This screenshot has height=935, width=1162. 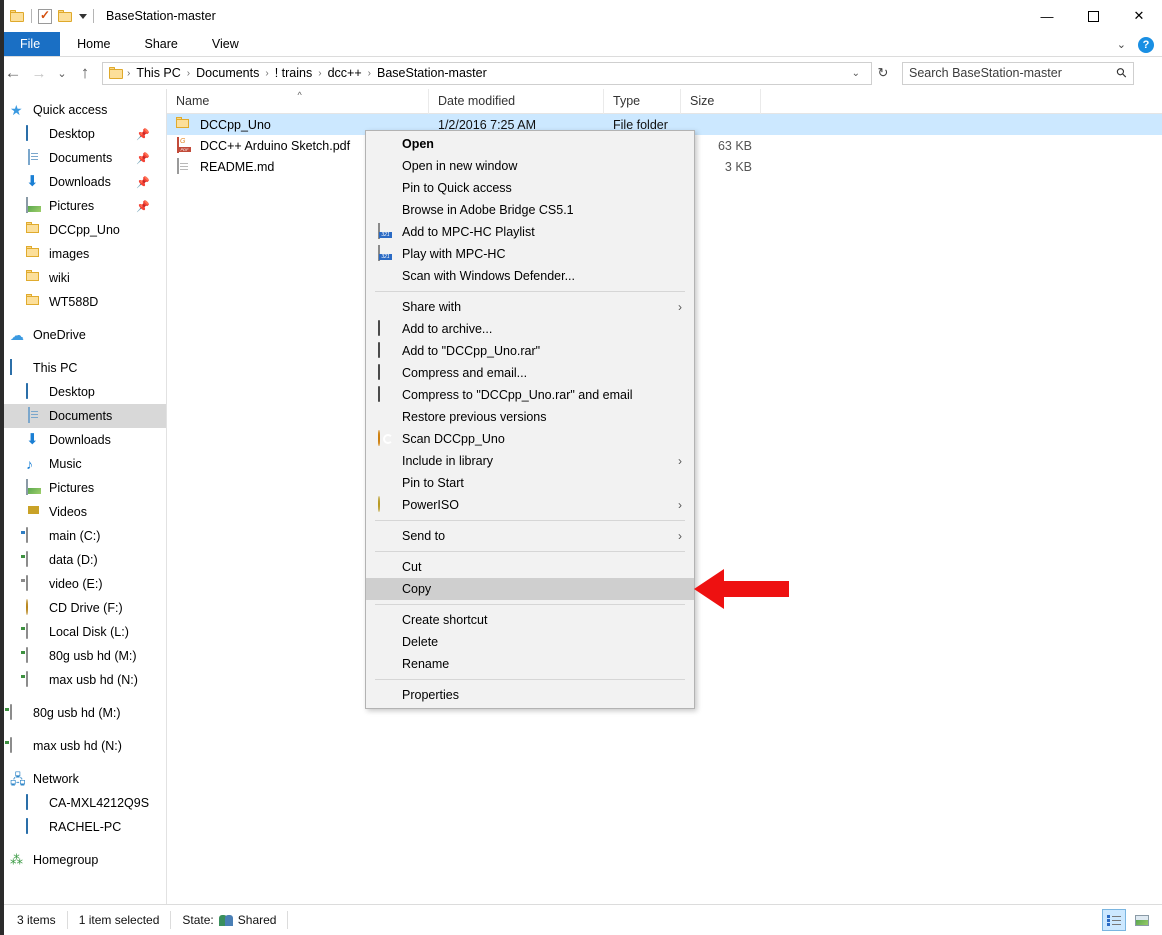 I want to click on sidebar-item-toplevel-drive-m: 80g usb hd (M:), so click(x=83, y=713).